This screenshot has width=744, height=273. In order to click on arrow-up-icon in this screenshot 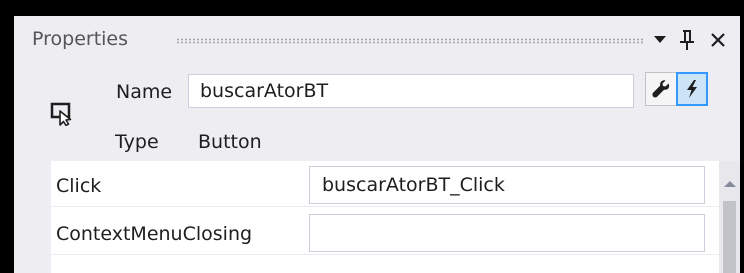, I will do `click(729, 184)`.